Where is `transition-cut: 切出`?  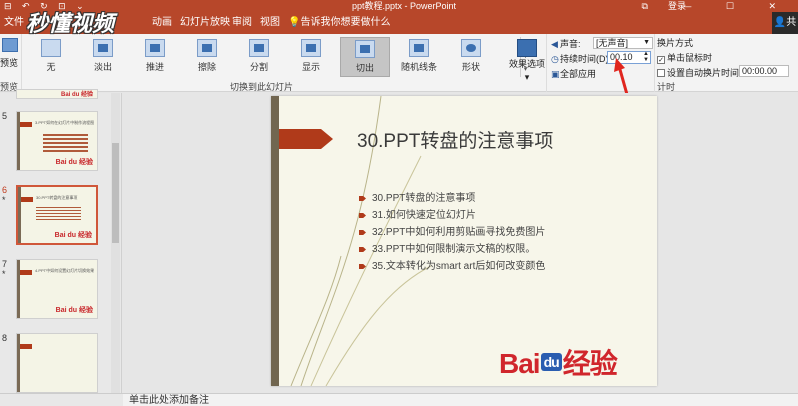 transition-cut: 切出 is located at coordinates (365, 57).